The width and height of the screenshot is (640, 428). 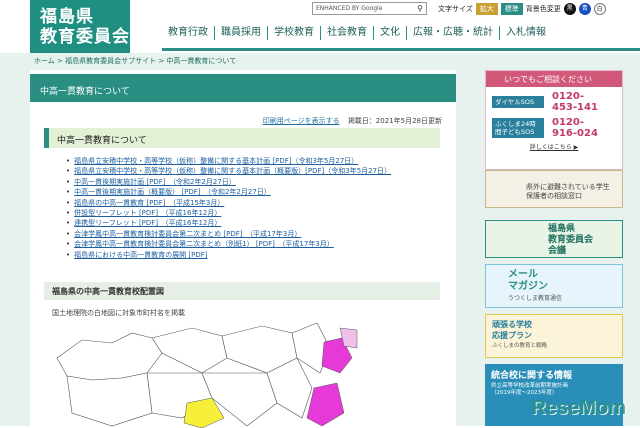 What do you see at coordinates (584, 8) in the screenshot?
I see `color-blue-button: 青` at bounding box center [584, 8].